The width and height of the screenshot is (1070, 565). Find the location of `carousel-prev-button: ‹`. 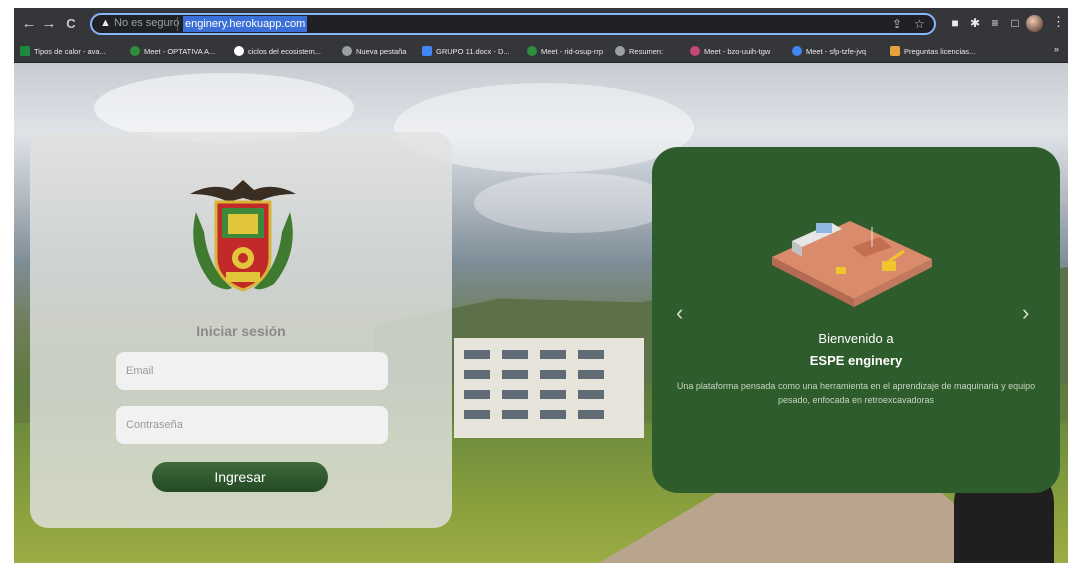

carousel-prev-button: ‹ is located at coordinates (679, 313).